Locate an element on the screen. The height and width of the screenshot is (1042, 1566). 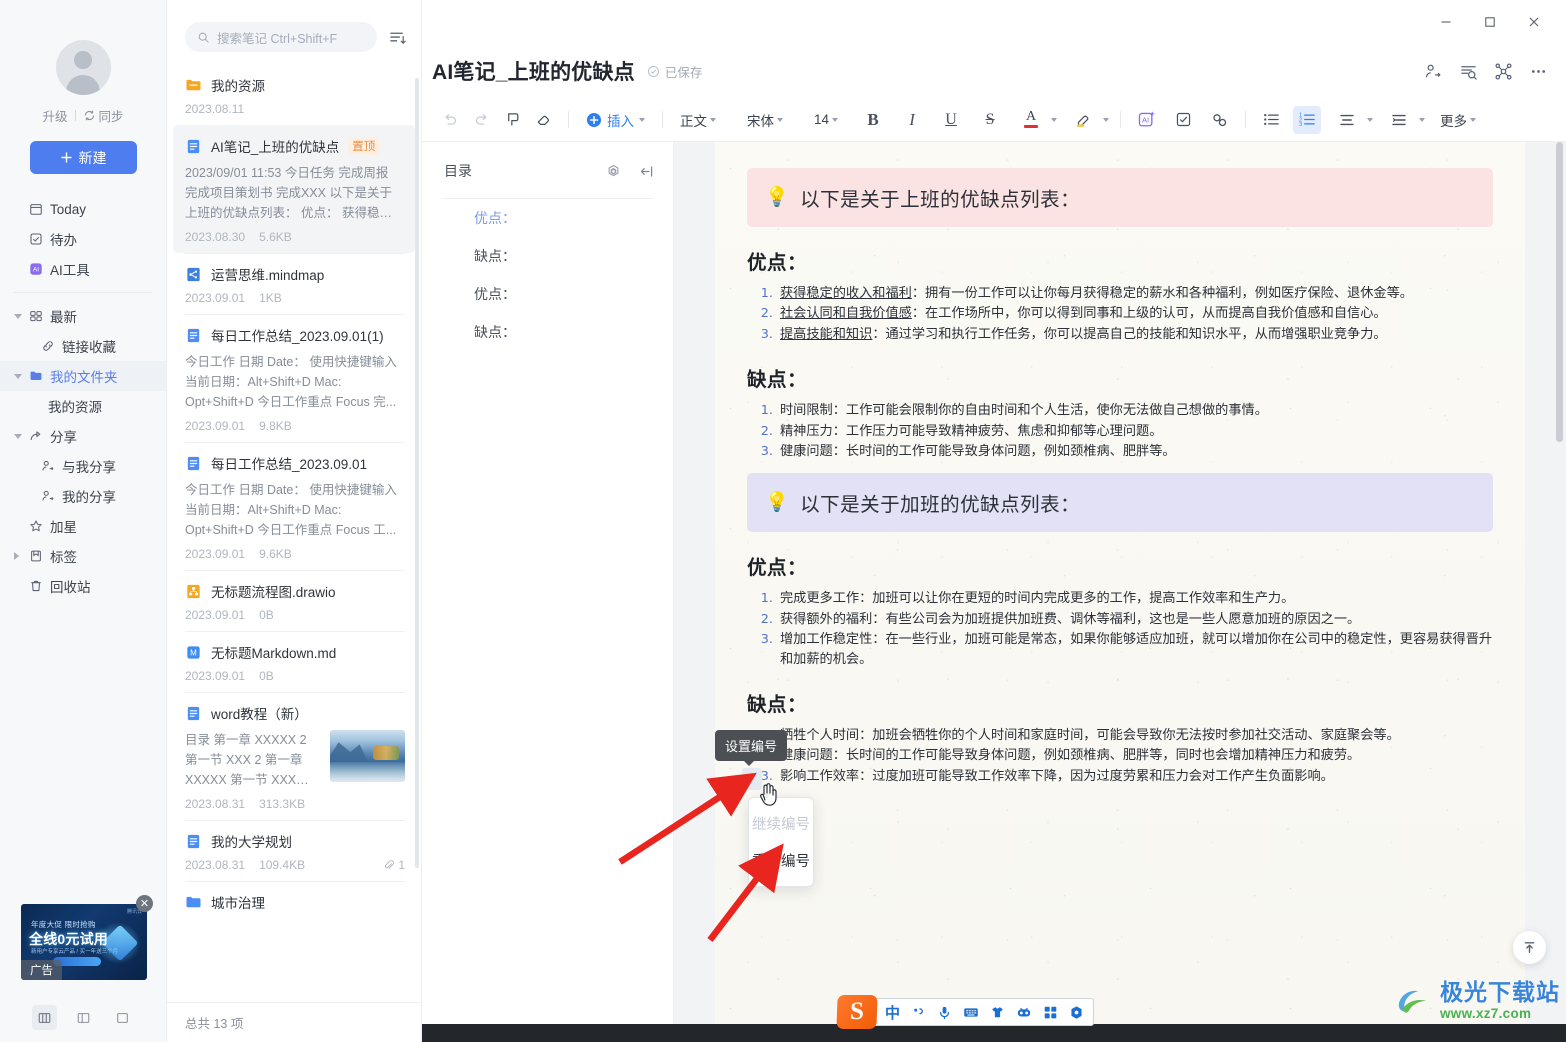
sidebar-item-starred: 加星 is located at coordinates (83, 526).